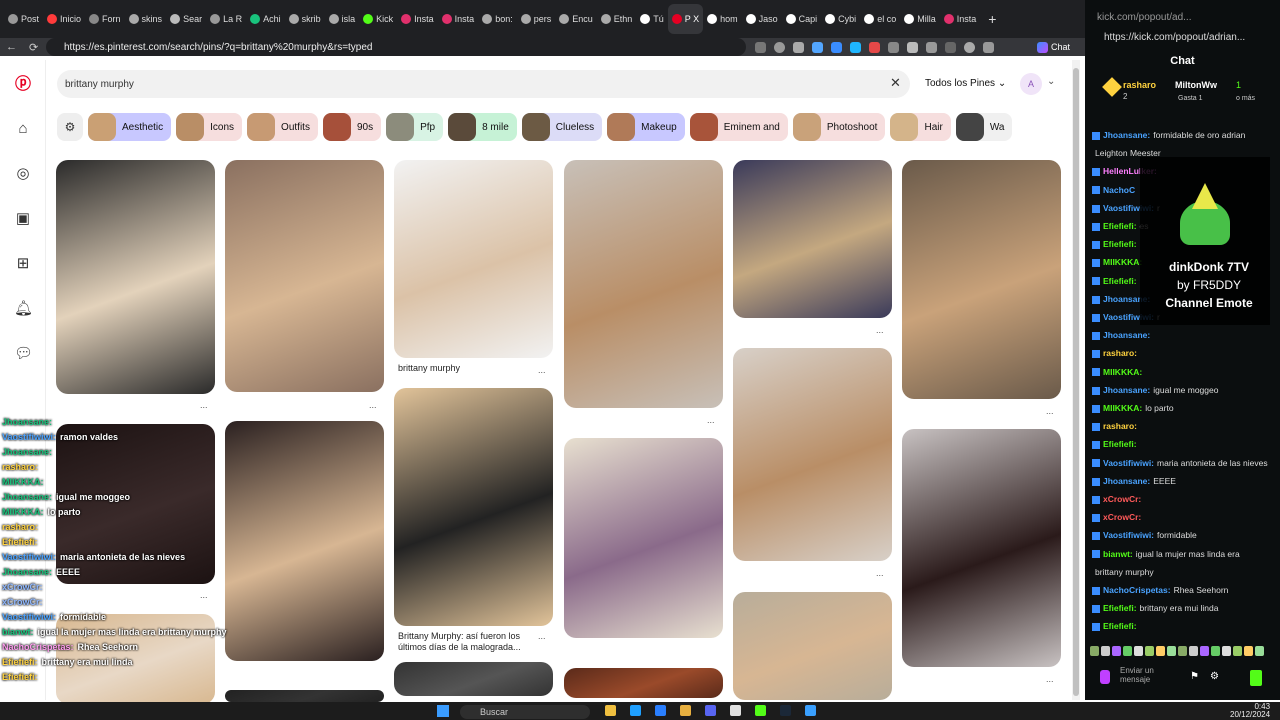 This screenshot has width=1280, height=720. Describe the element at coordinates (23, 85) in the screenshot. I see `pinterest-logo-icon: ⓟ` at that location.